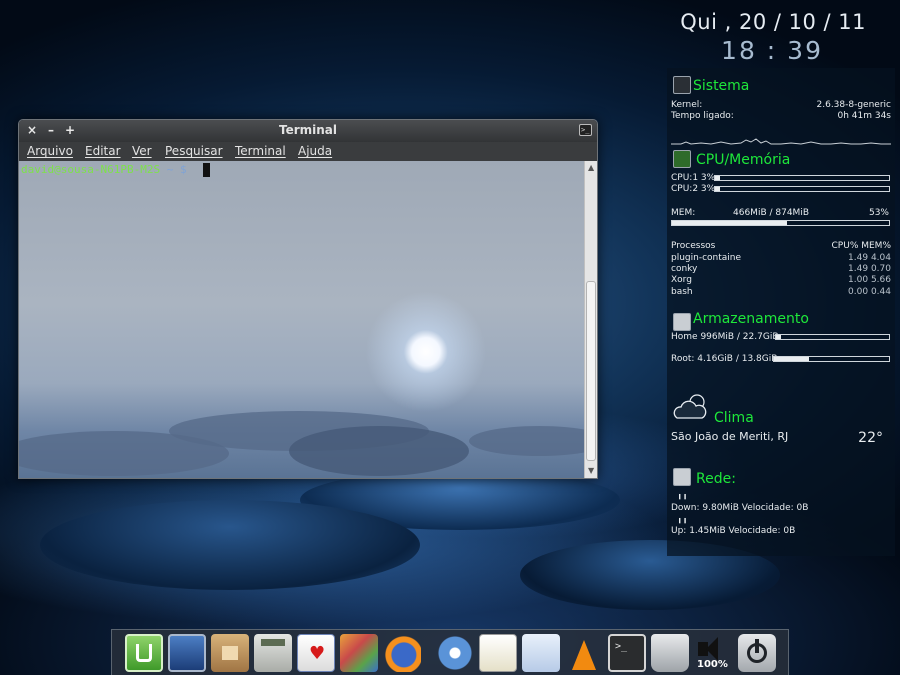  What do you see at coordinates (585, 130) in the screenshot?
I see `terminal-app-icon: >_` at bounding box center [585, 130].